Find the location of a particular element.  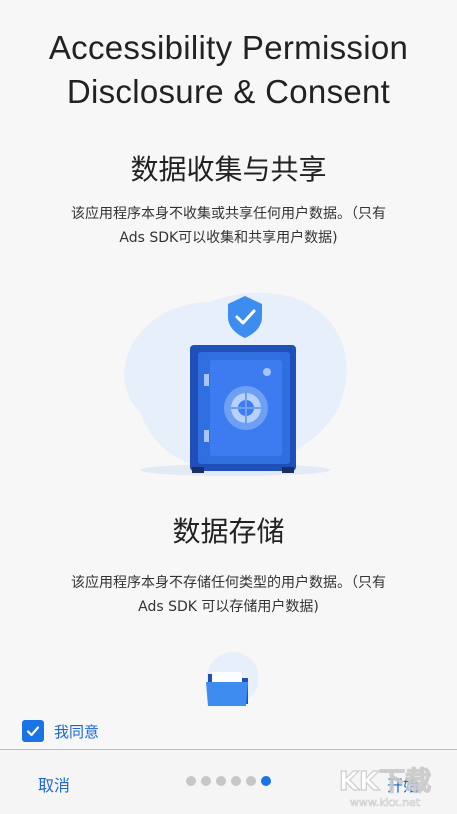

consent-label: 我同意 is located at coordinates (76, 731).